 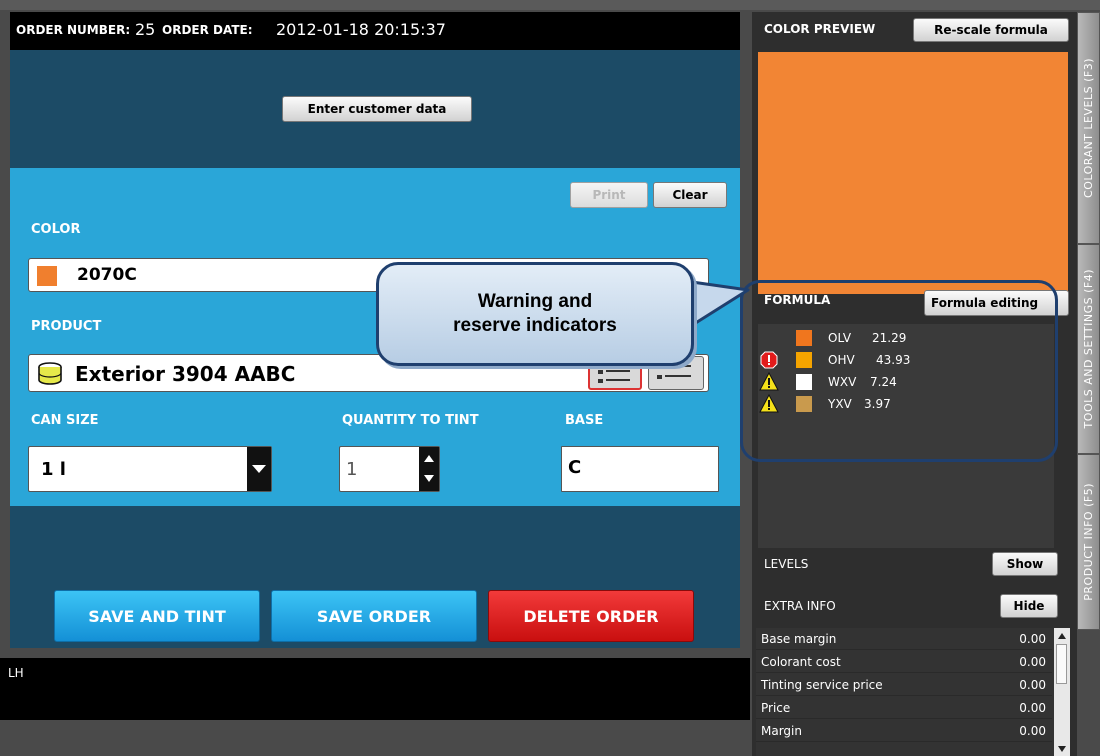 What do you see at coordinates (375, 577) in the screenshot?
I see `actions-panel: SAVE AND TINT SAVE ORDER DELETE ORDER` at bounding box center [375, 577].